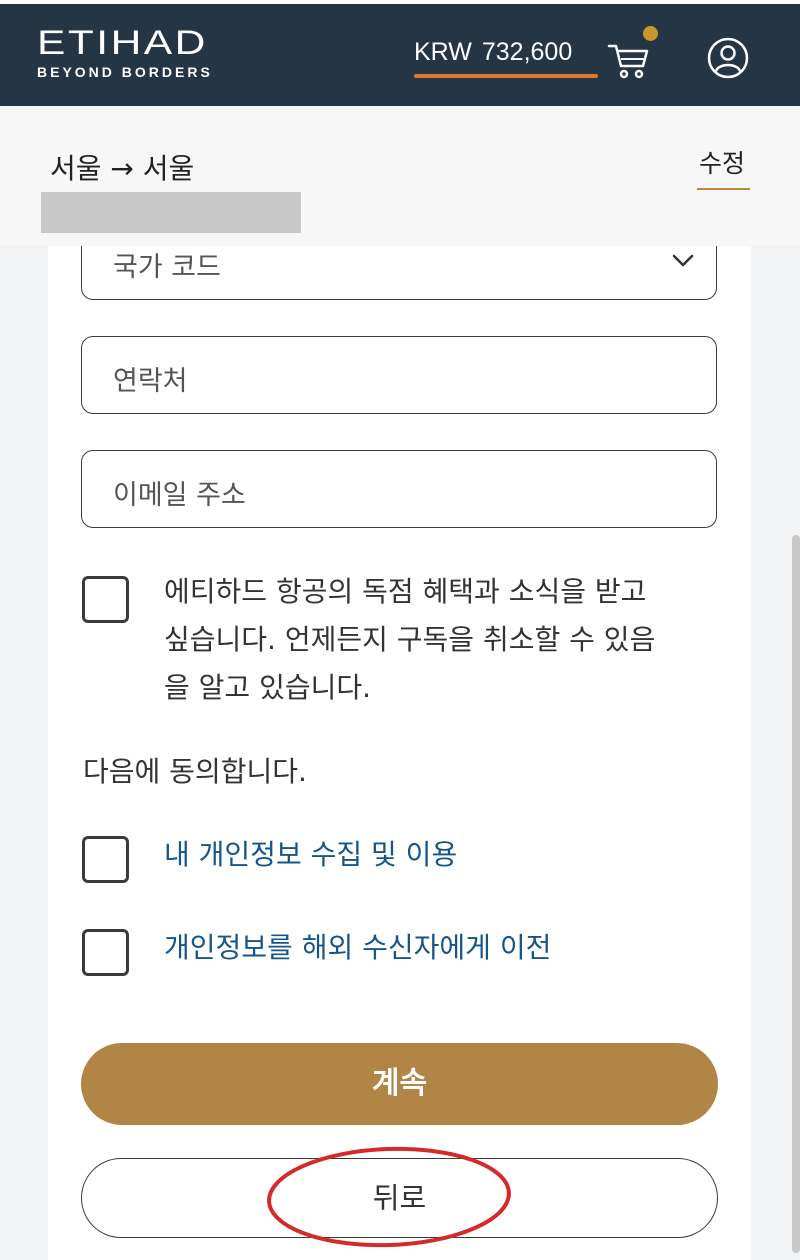 The image size is (800, 1260). Describe the element at coordinates (650, 33) in the screenshot. I see `cart-badge` at that location.